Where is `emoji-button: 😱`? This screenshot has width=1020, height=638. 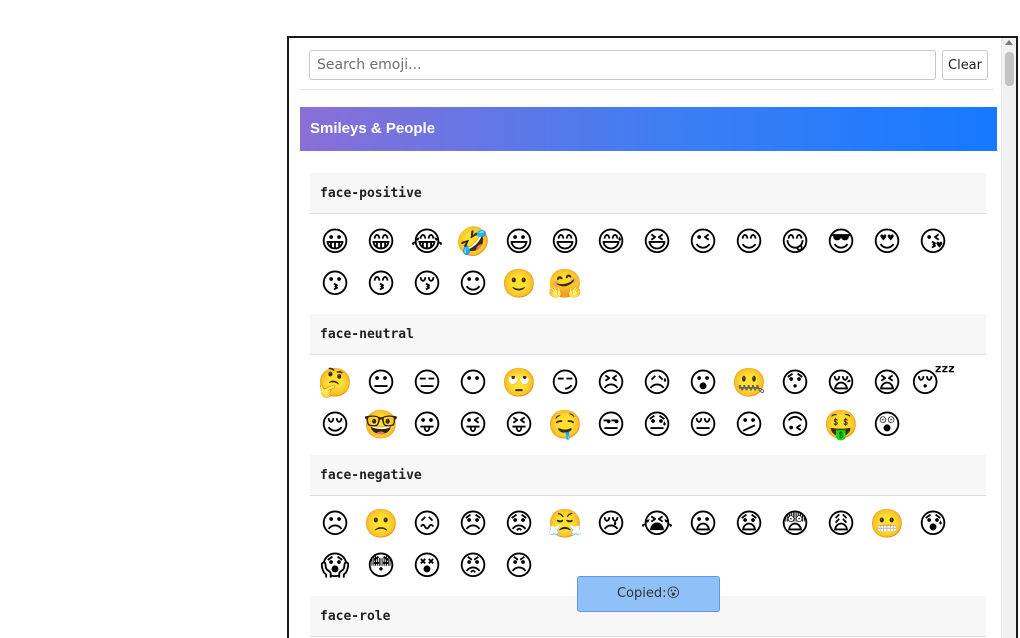 emoji-button: 😱 is located at coordinates (335, 565).